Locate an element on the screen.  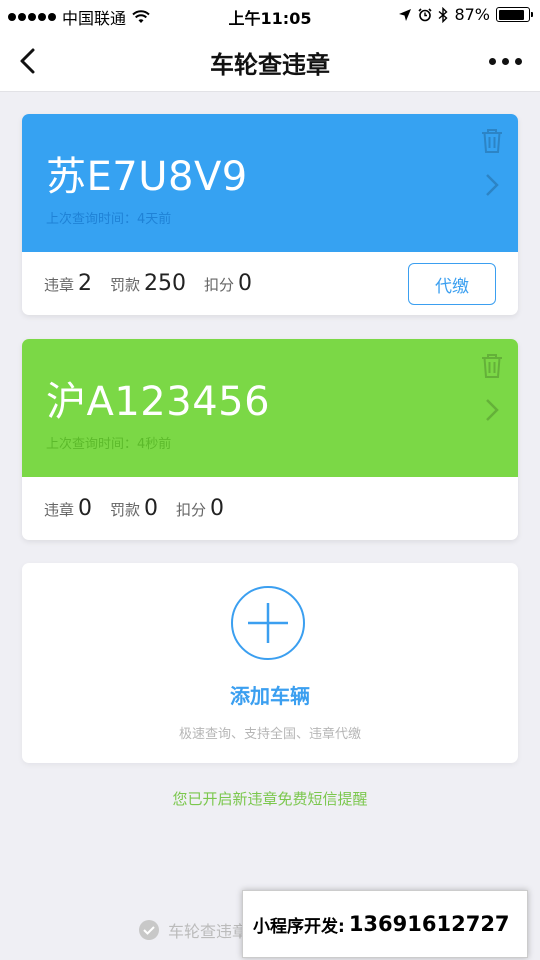
status-right: 87% is located at coordinates (465, 14).